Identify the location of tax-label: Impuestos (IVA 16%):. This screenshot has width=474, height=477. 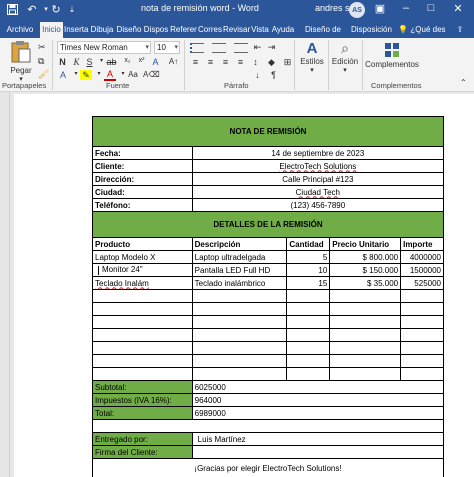
(142, 400).